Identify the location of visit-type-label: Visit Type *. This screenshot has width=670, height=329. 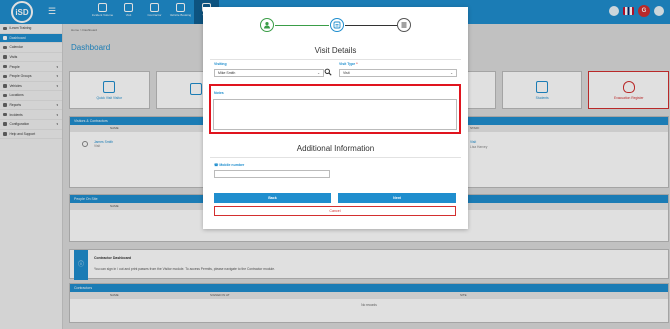
(348, 64).